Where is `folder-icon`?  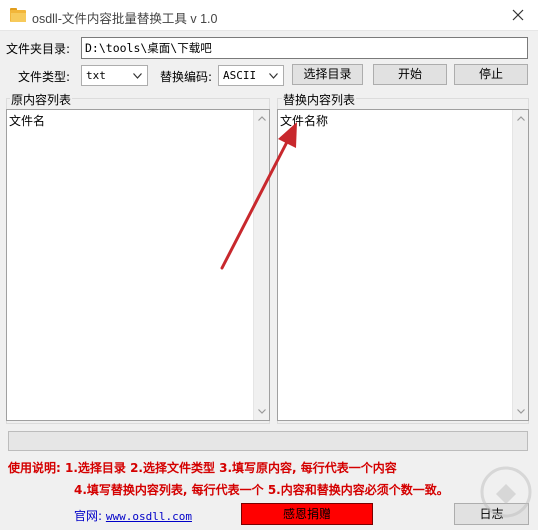
folder-icon is located at coordinates (18, 15).